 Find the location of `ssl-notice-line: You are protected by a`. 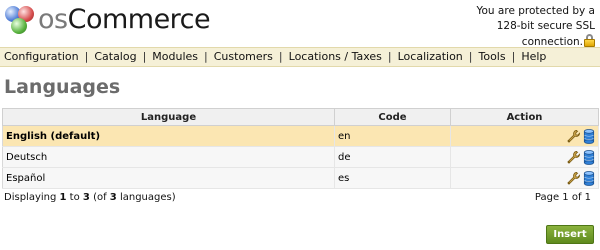

ssl-notice-line: You are protected by a is located at coordinates (535, 11).